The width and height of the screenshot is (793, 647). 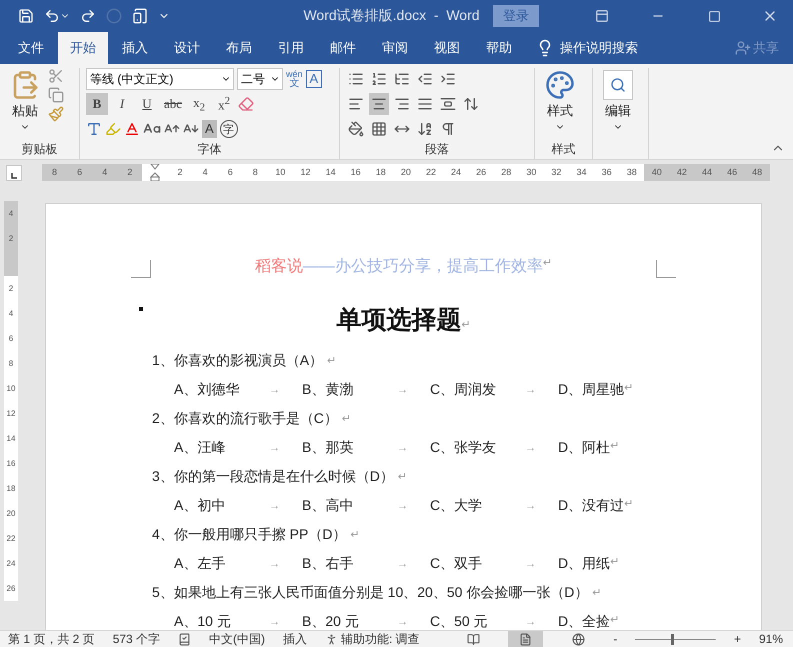 What do you see at coordinates (39, 149) in the screenshot?
I see `group-label: 剪贴板` at bounding box center [39, 149].